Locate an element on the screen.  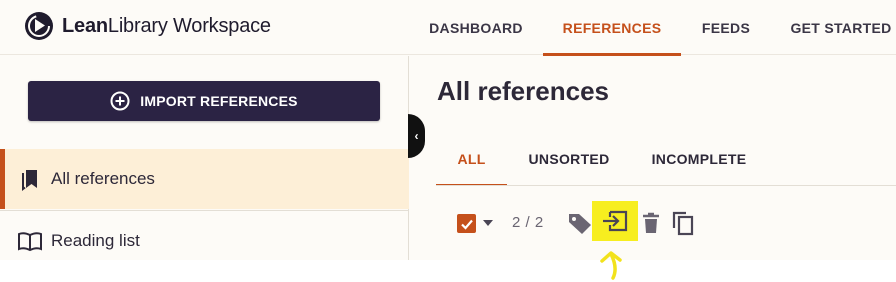
selection-dropdown-toggle is located at coordinates (488, 223).